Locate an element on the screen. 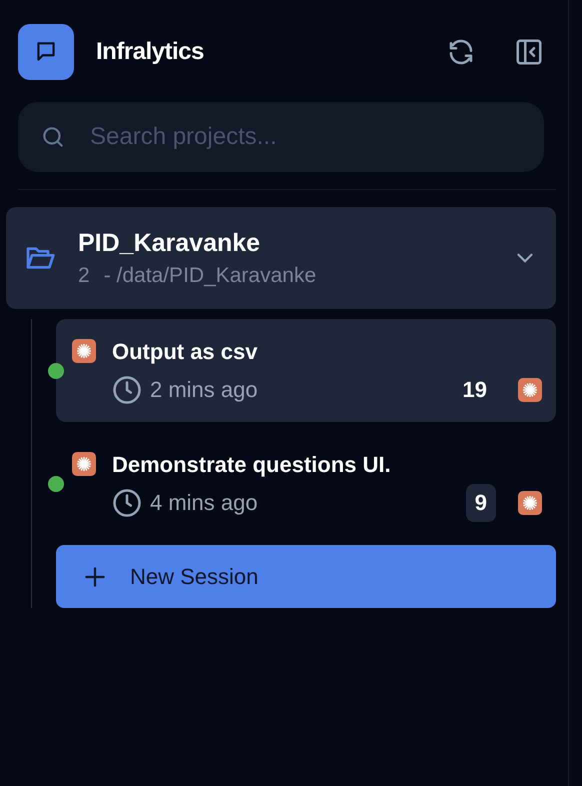 This screenshot has height=786, width=582. session-item: Demonstrate questions UI. 4 mins ago 9 is located at coordinates (306, 483).